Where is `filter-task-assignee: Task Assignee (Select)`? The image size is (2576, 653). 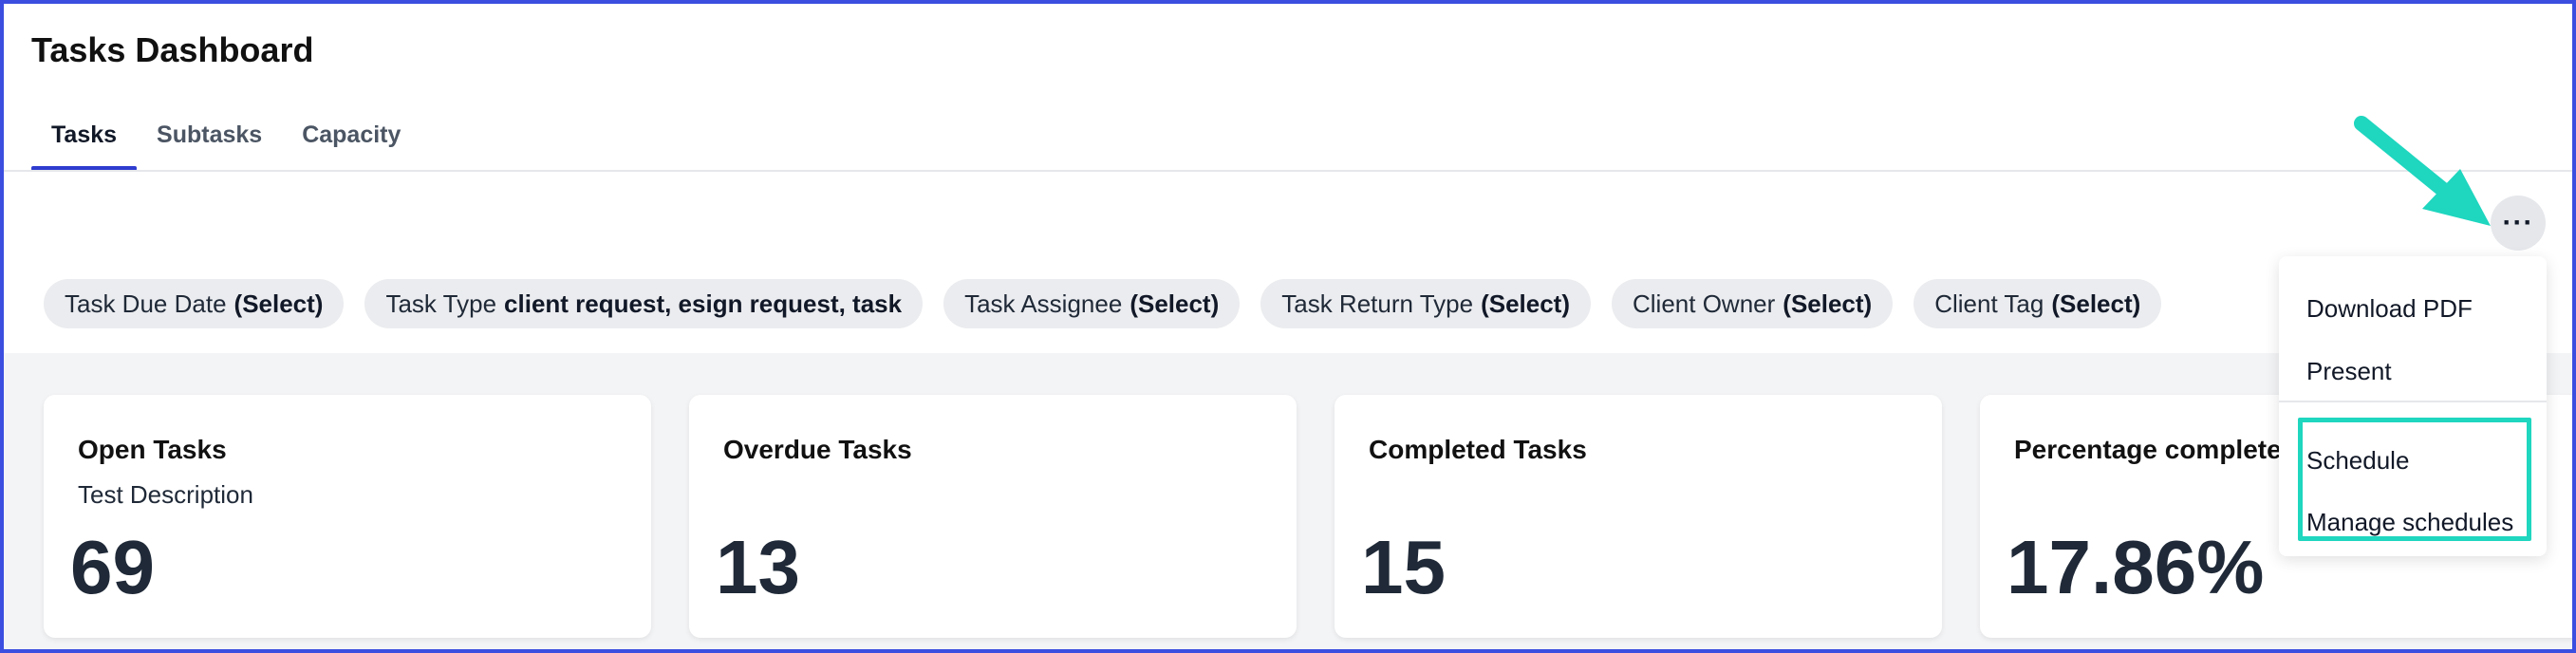
filter-task-assignee: Task Assignee (Select) is located at coordinates (1092, 303).